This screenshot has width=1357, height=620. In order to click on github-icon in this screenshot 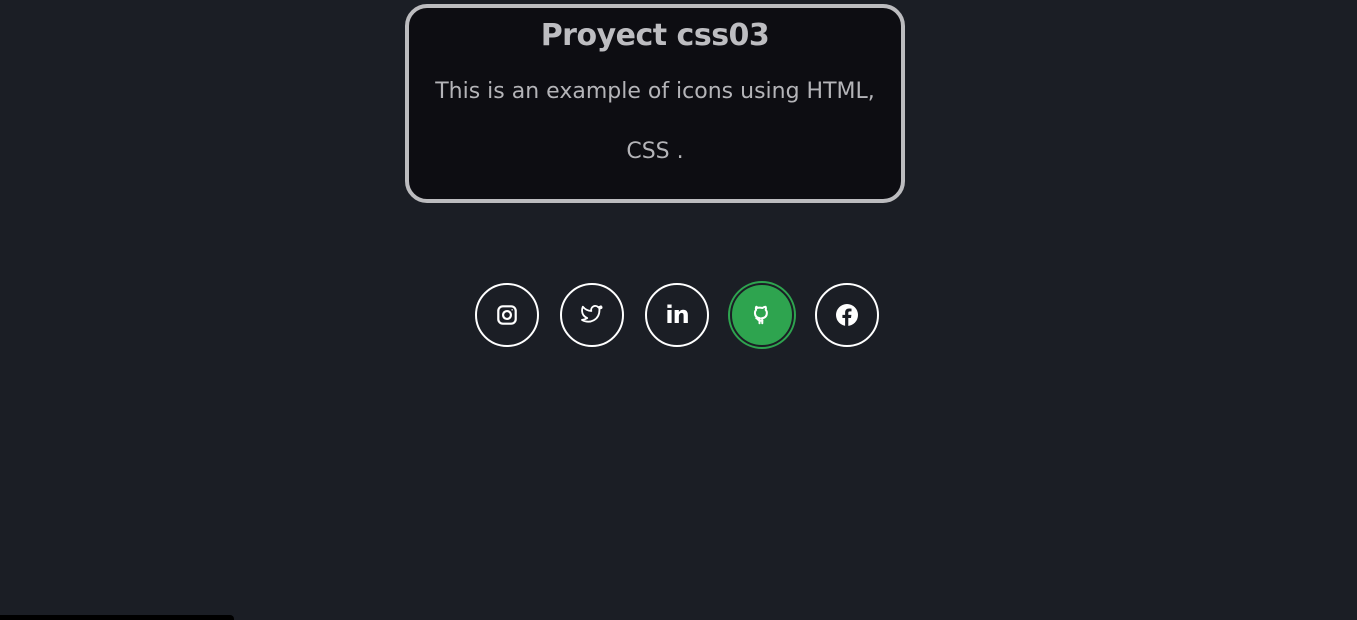, I will do `click(762, 315)`.